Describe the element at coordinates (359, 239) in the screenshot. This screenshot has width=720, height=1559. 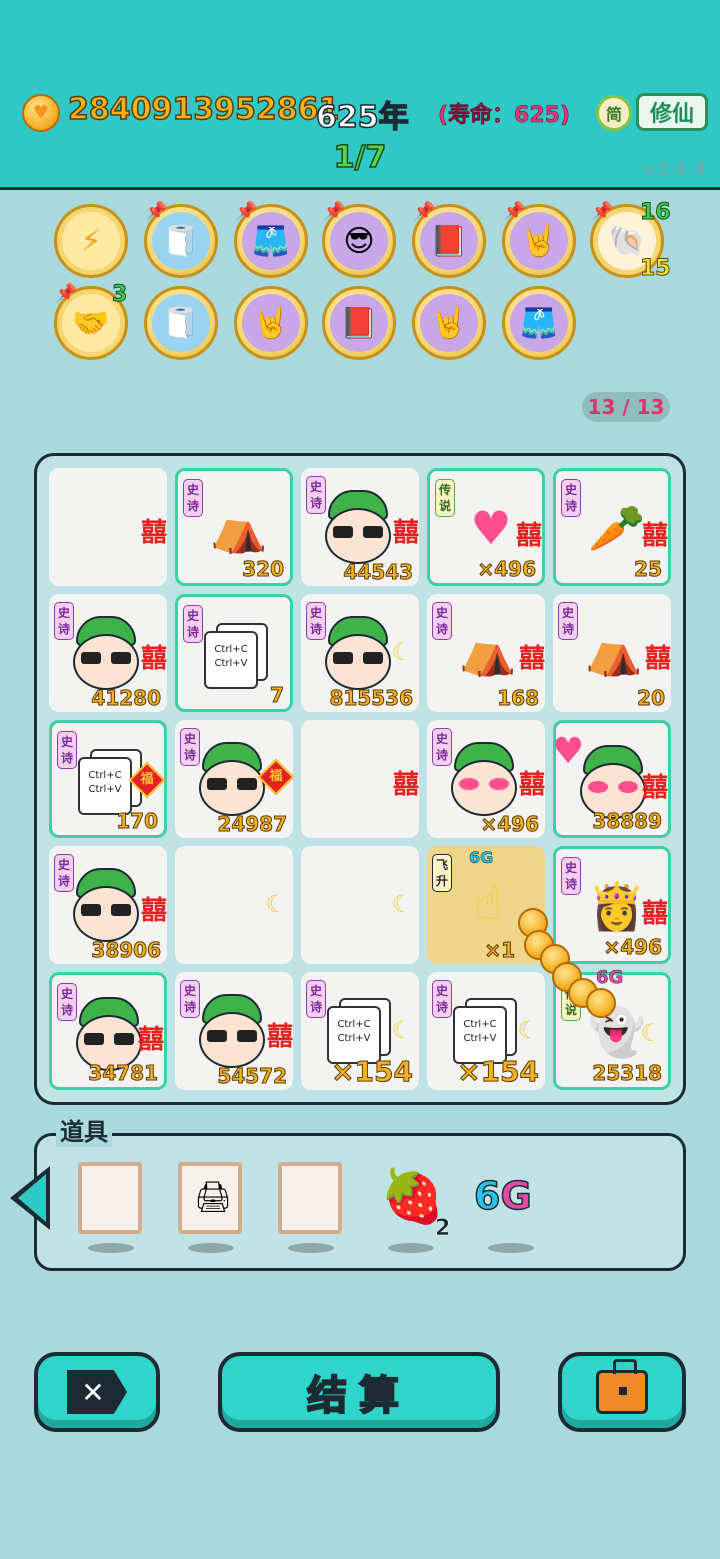
I see `relic-scribbled-face: 📌 😎` at that location.